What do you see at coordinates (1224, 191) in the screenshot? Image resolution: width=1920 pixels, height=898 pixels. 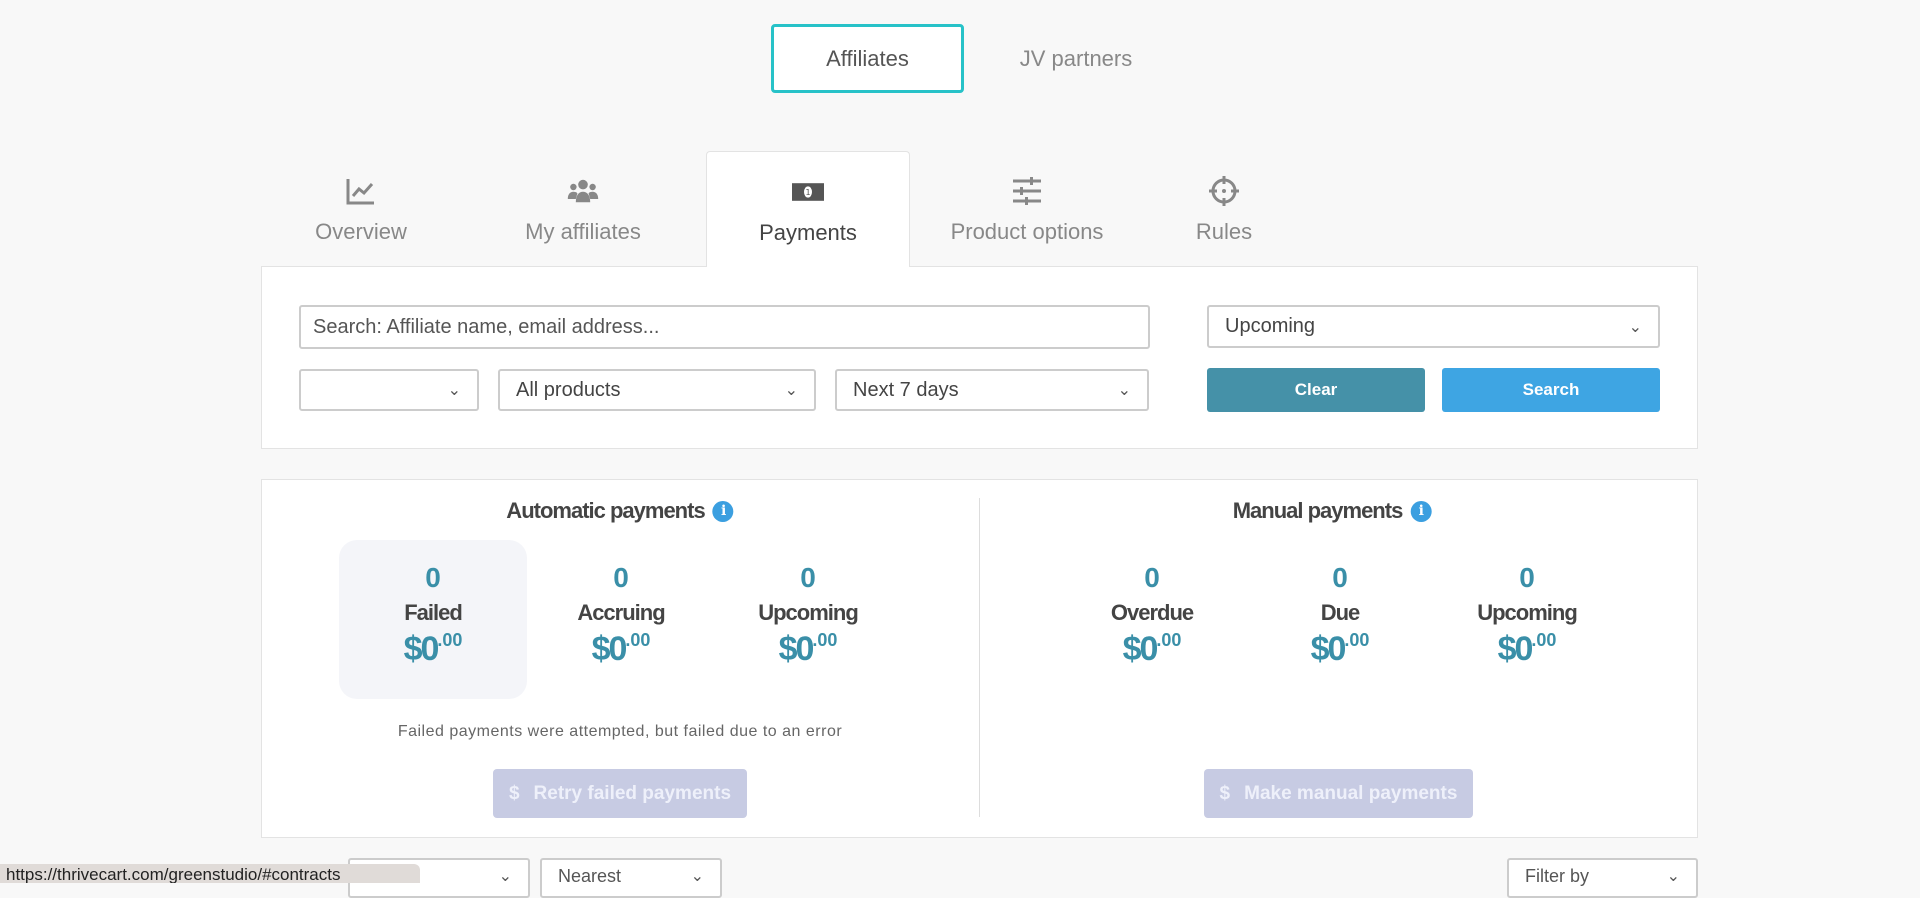 I see `crosshairs-icon` at bounding box center [1224, 191].